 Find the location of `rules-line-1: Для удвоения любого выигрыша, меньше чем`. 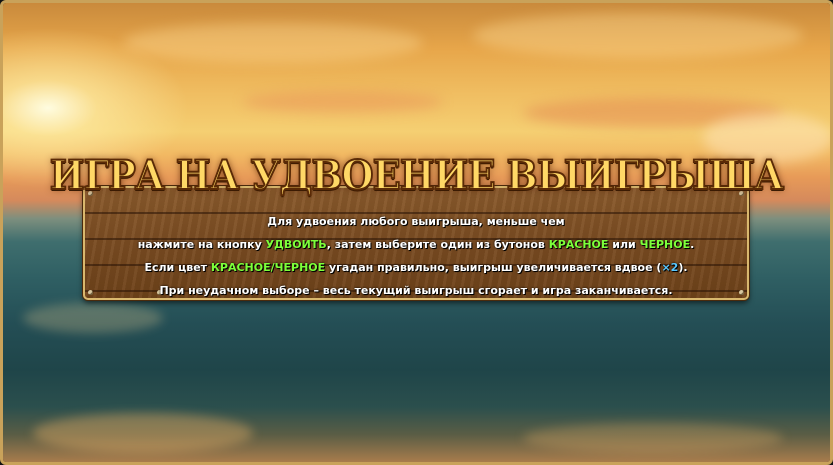

rules-line-1: Для удвоения любого выигрыша, меньше чем is located at coordinates (416, 221).